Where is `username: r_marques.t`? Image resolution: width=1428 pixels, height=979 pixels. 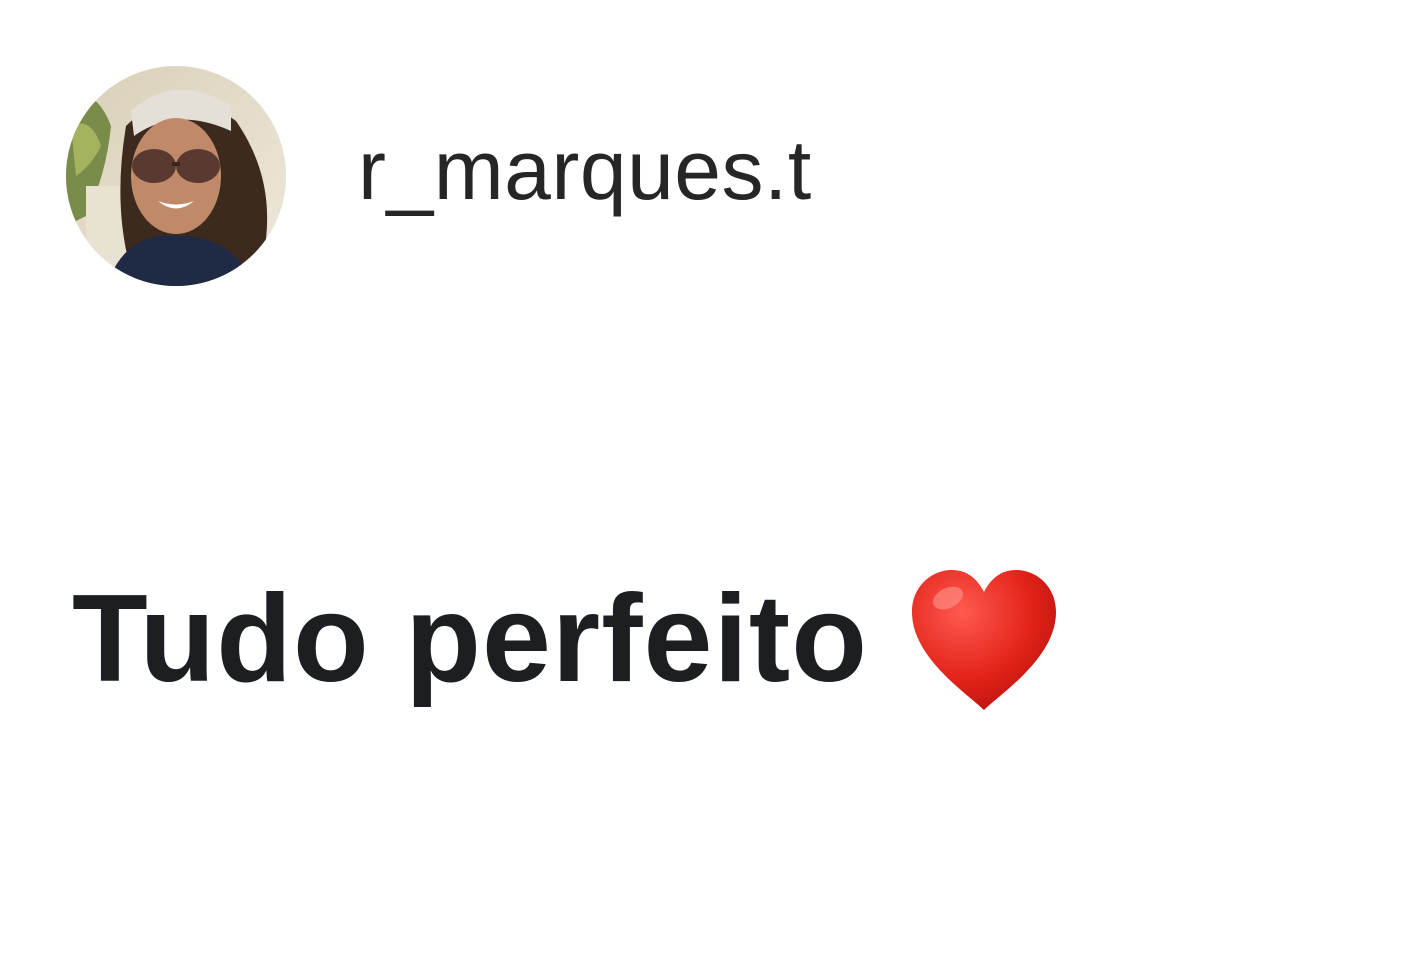 username: r_marques.t is located at coordinates (585, 170).